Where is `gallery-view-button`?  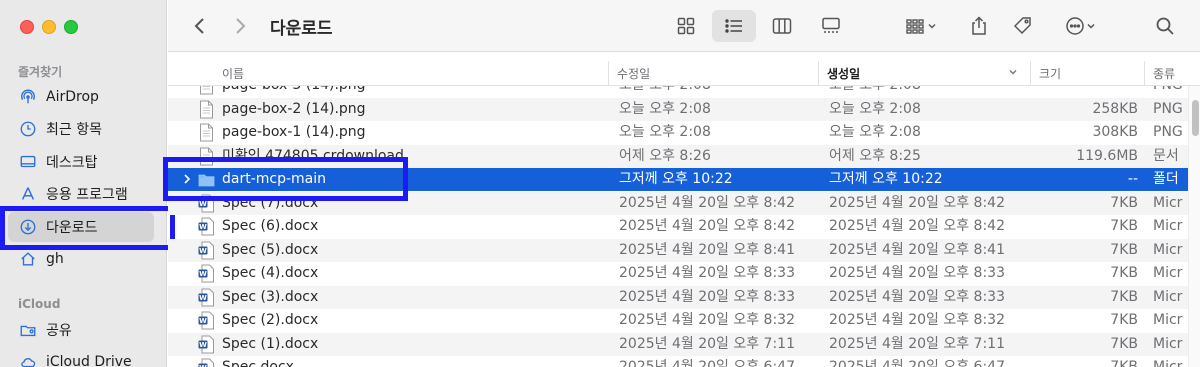 gallery-view-button is located at coordinates (831, 26).